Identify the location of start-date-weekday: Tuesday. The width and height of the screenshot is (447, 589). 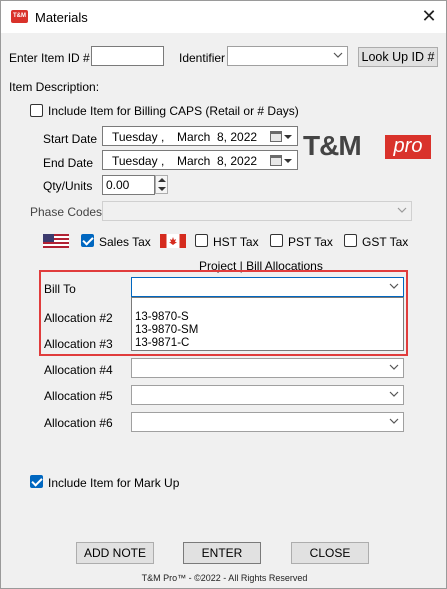
(135, 137).